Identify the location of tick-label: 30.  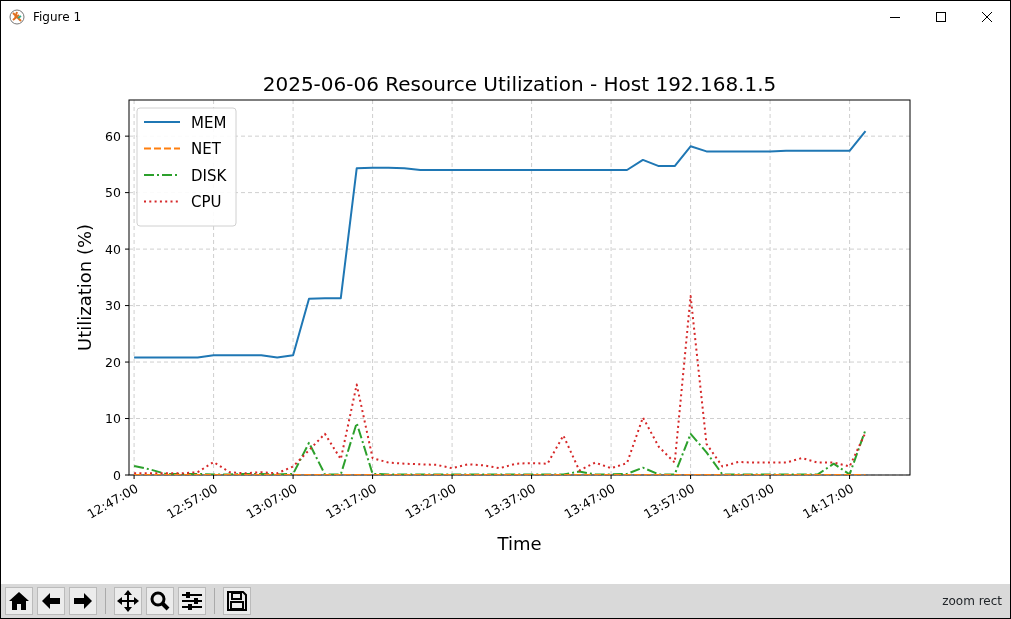
(113, 306).